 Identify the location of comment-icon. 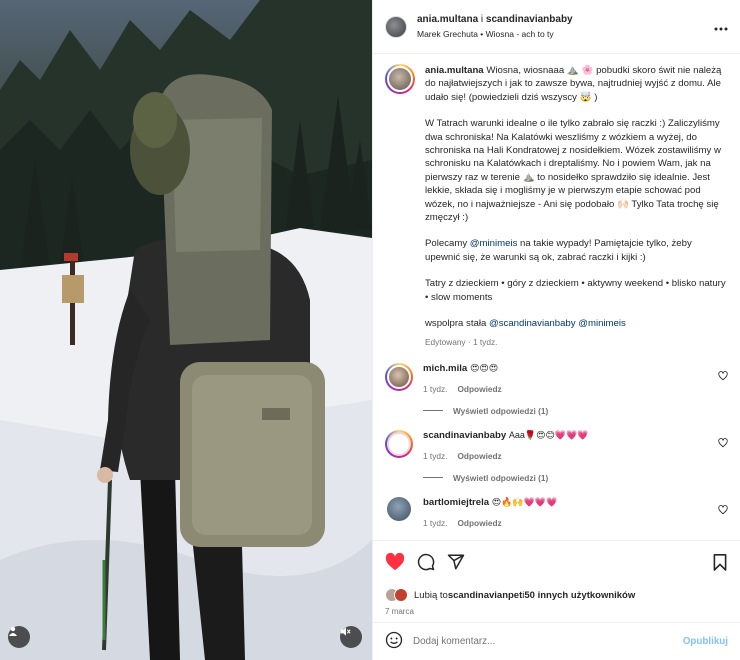
(426, 562).